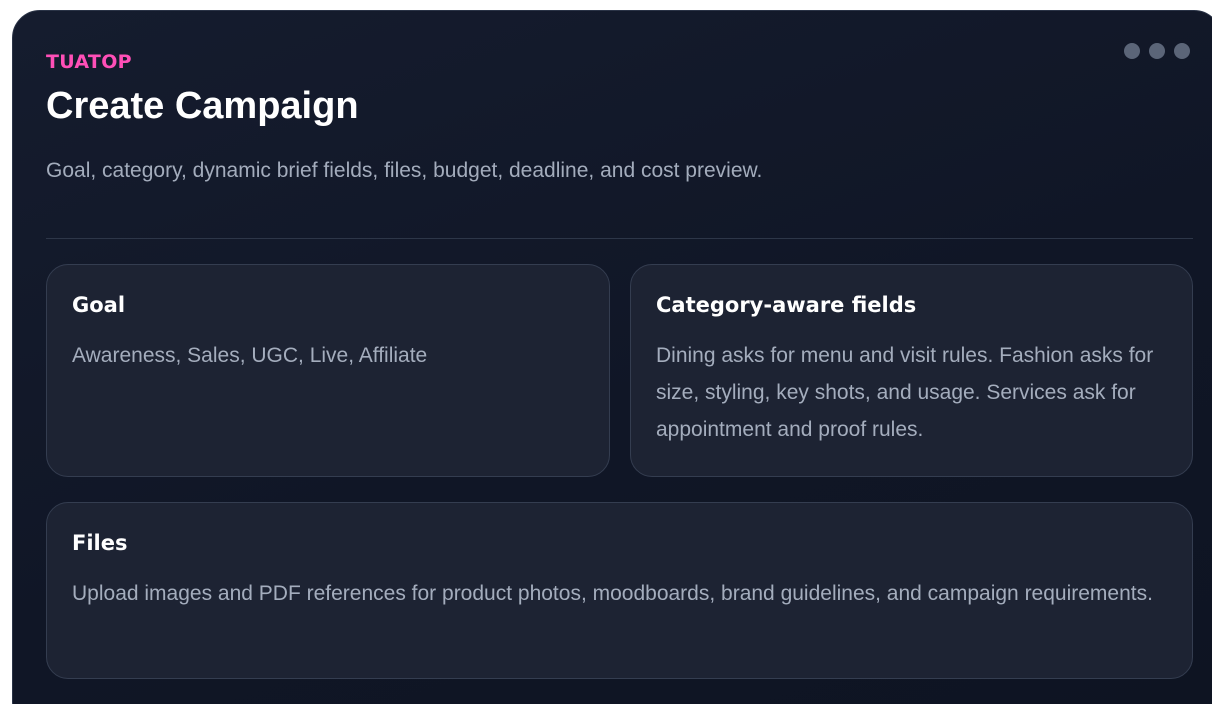  What do you see at coordinates (99, 305) in the screenshot?
I see `goal-card-title: Goal` at bounding box center [99, 305].